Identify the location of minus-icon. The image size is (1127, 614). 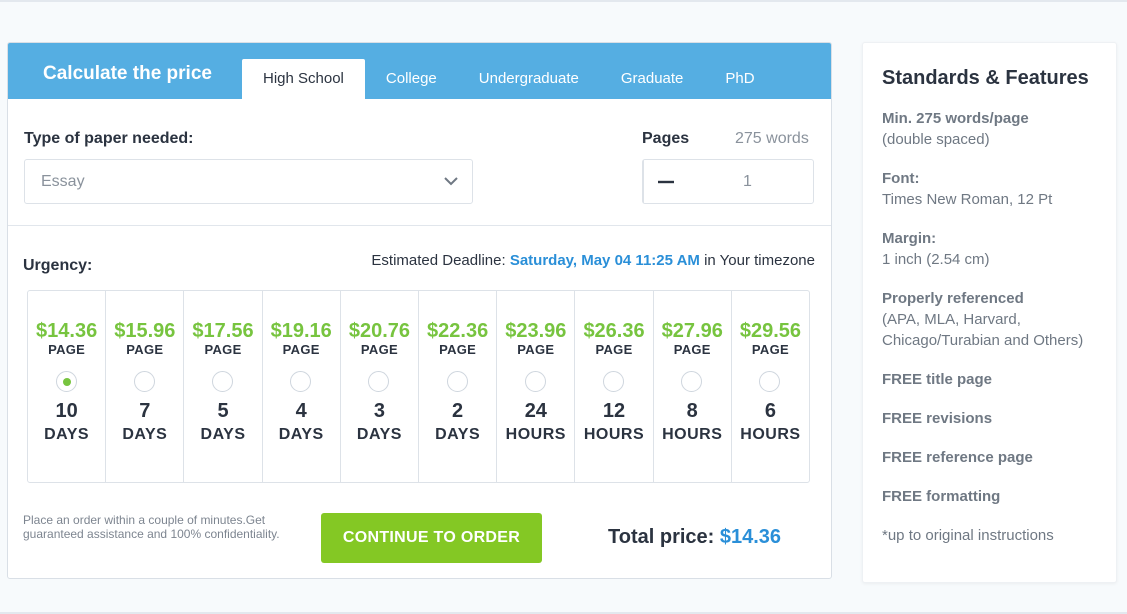
(666, 182).